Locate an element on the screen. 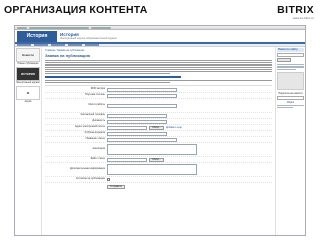 The image size is (320, 240). field-label: Адрес электронной почты is located at coordinates (89, 127).